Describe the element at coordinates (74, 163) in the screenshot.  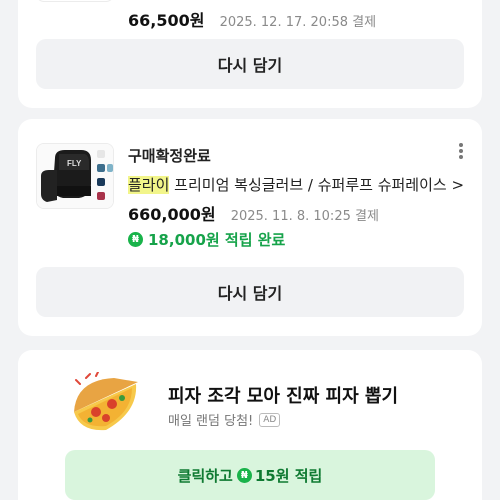
I see `glove-logo: FLY` at that location.